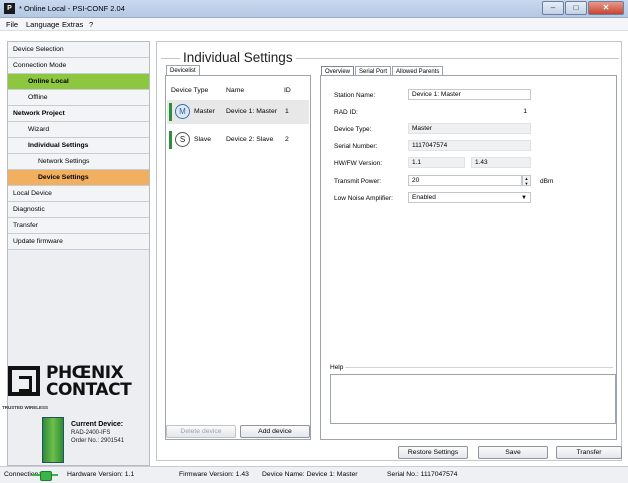  What do you see at coordinates (275, 431) in the screenshot?
I see `add-device-button: Add device` at bounding box center [275, 431].